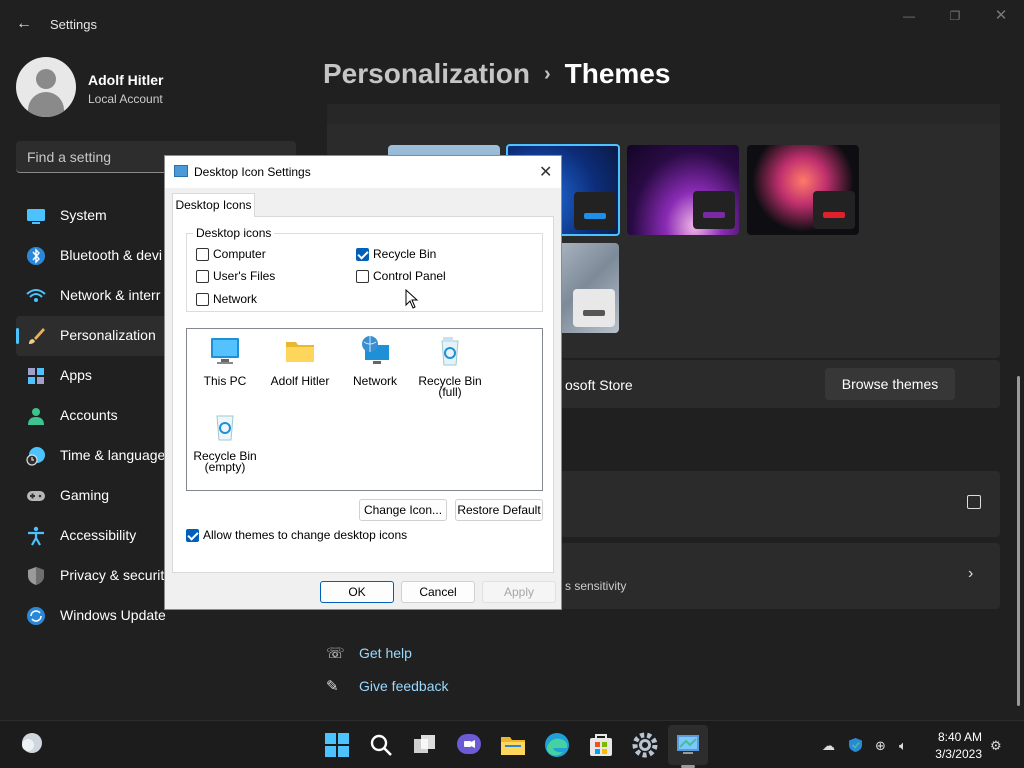  Describe the element at coordinates (36, 496) in the screenshot. I see `gamepad-icon` at that location.